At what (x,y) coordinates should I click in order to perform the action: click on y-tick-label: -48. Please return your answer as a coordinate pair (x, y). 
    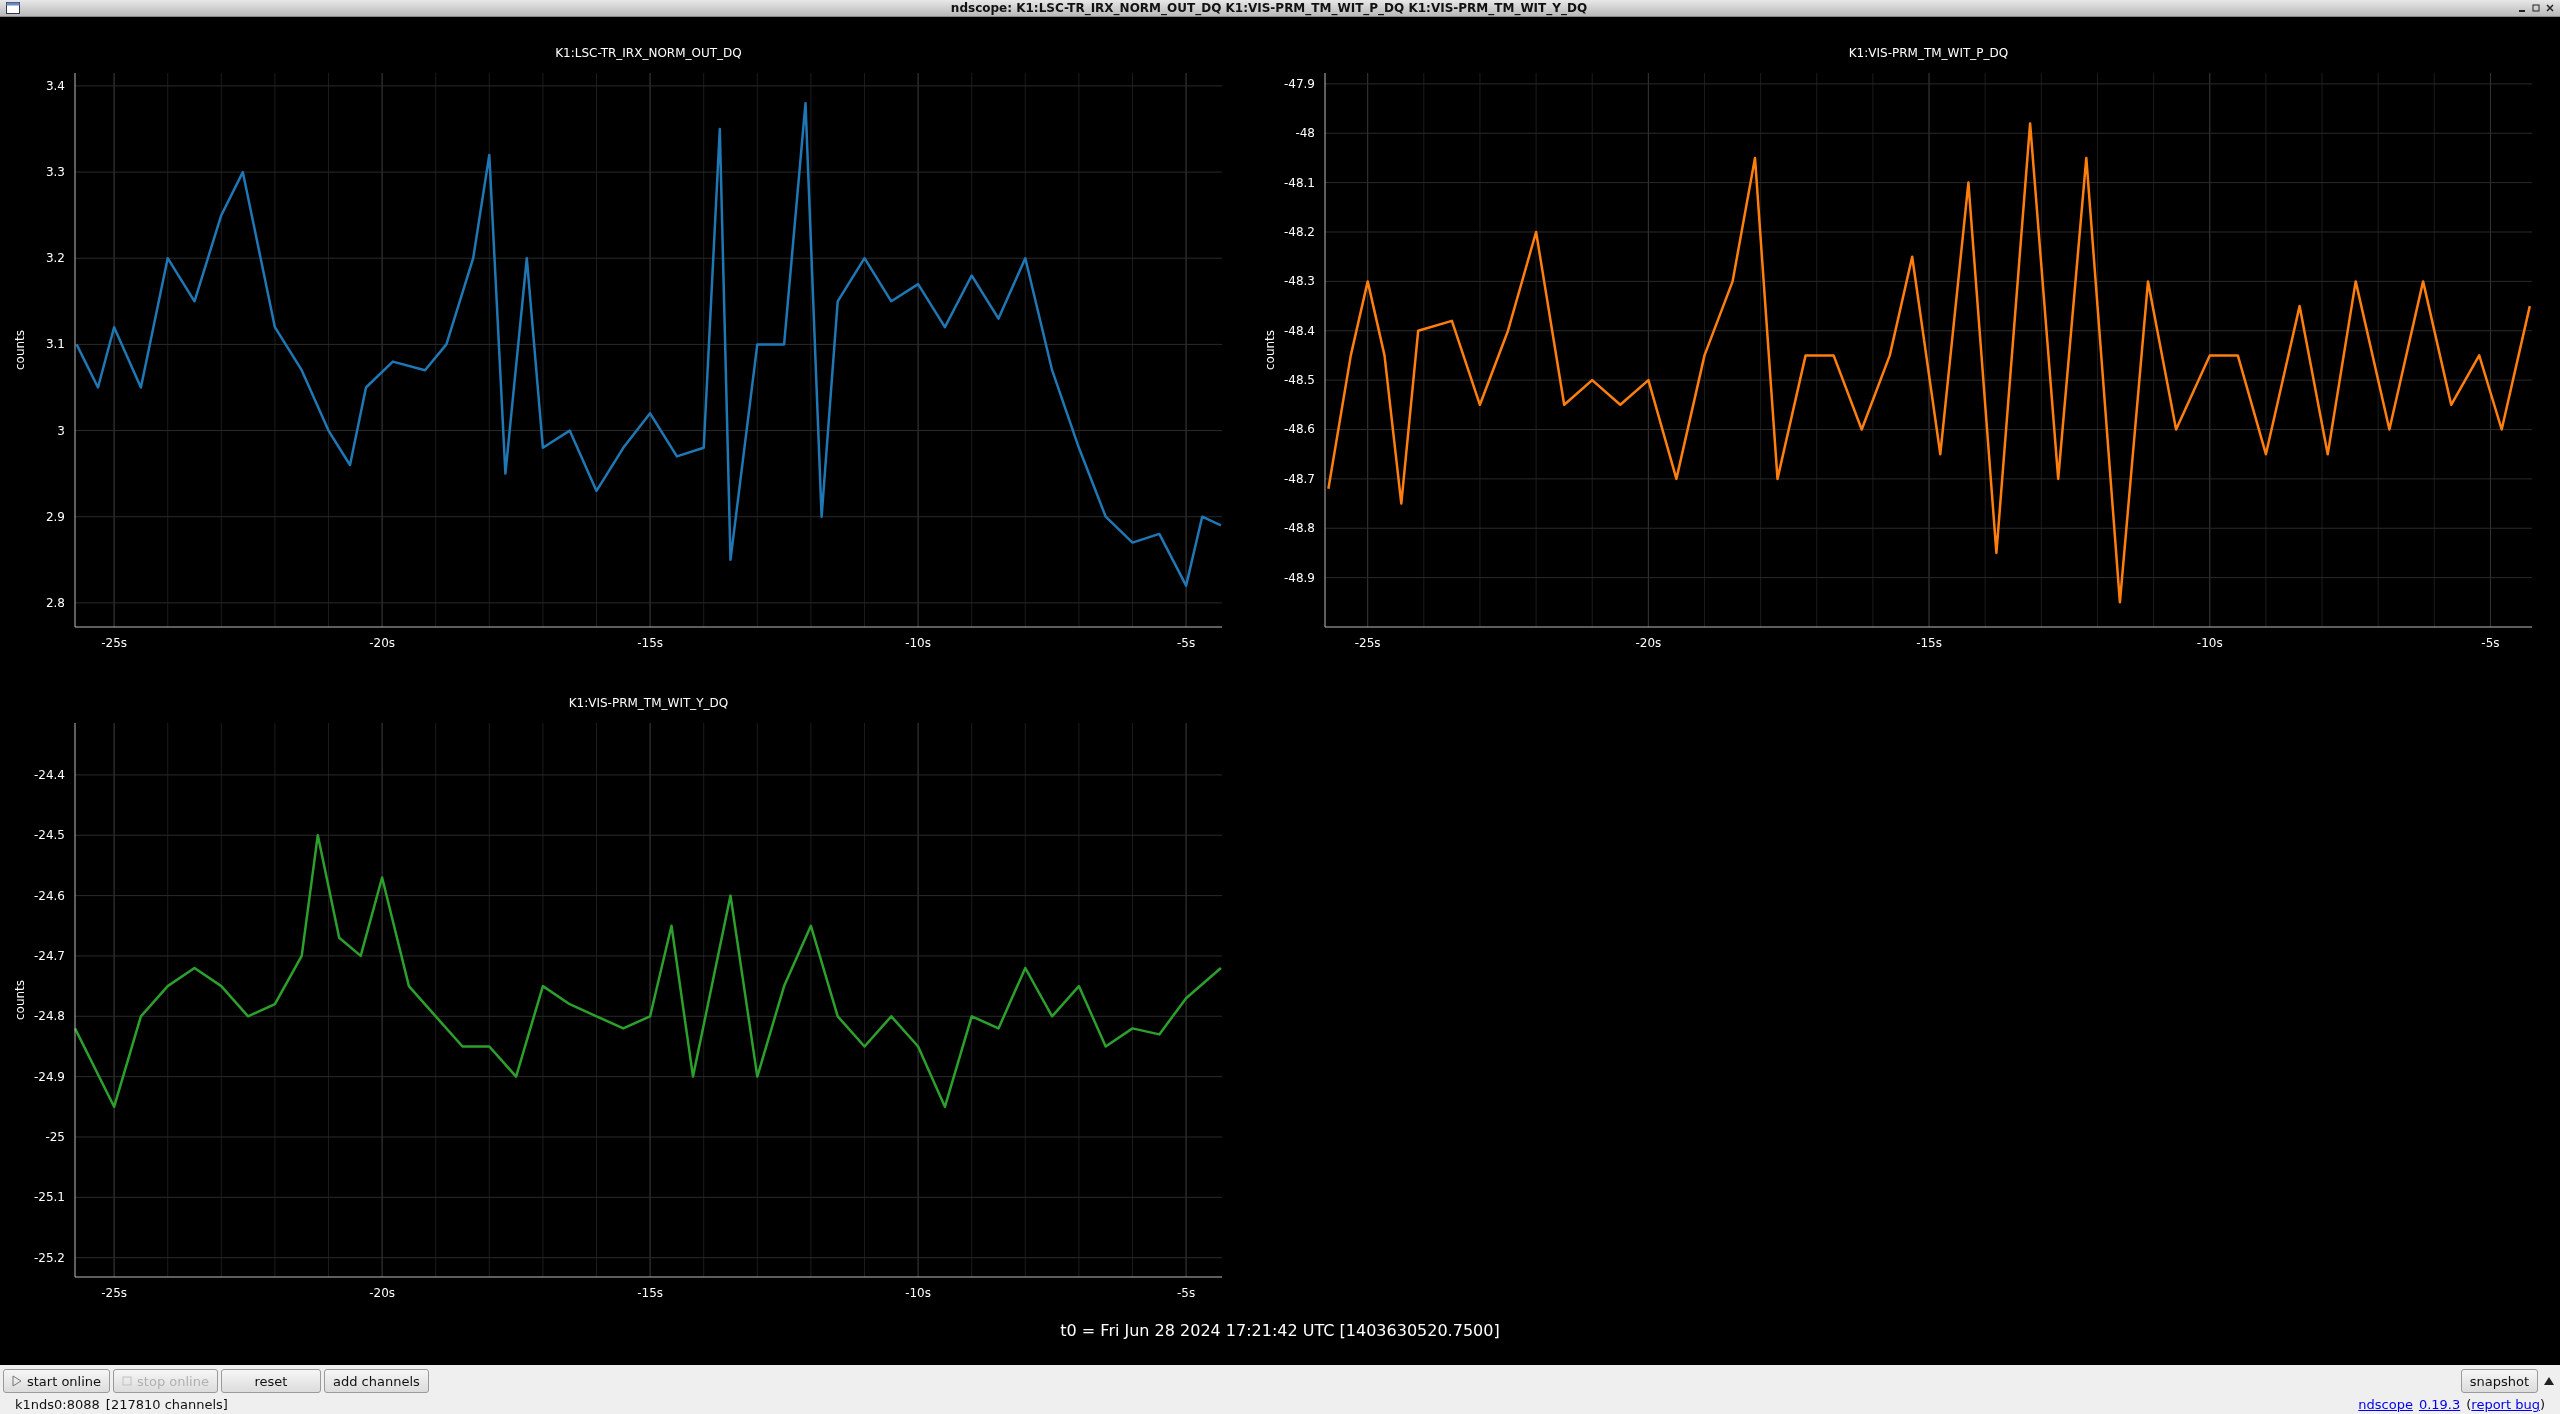
    Looking at the image, I should click on (1305, 133).